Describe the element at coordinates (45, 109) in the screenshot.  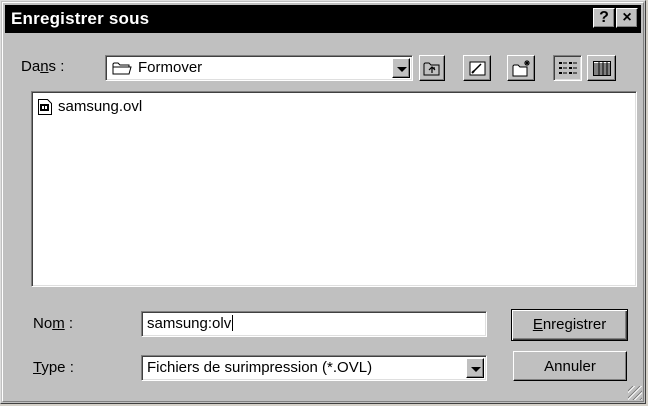
I see `file-icon` at that location.